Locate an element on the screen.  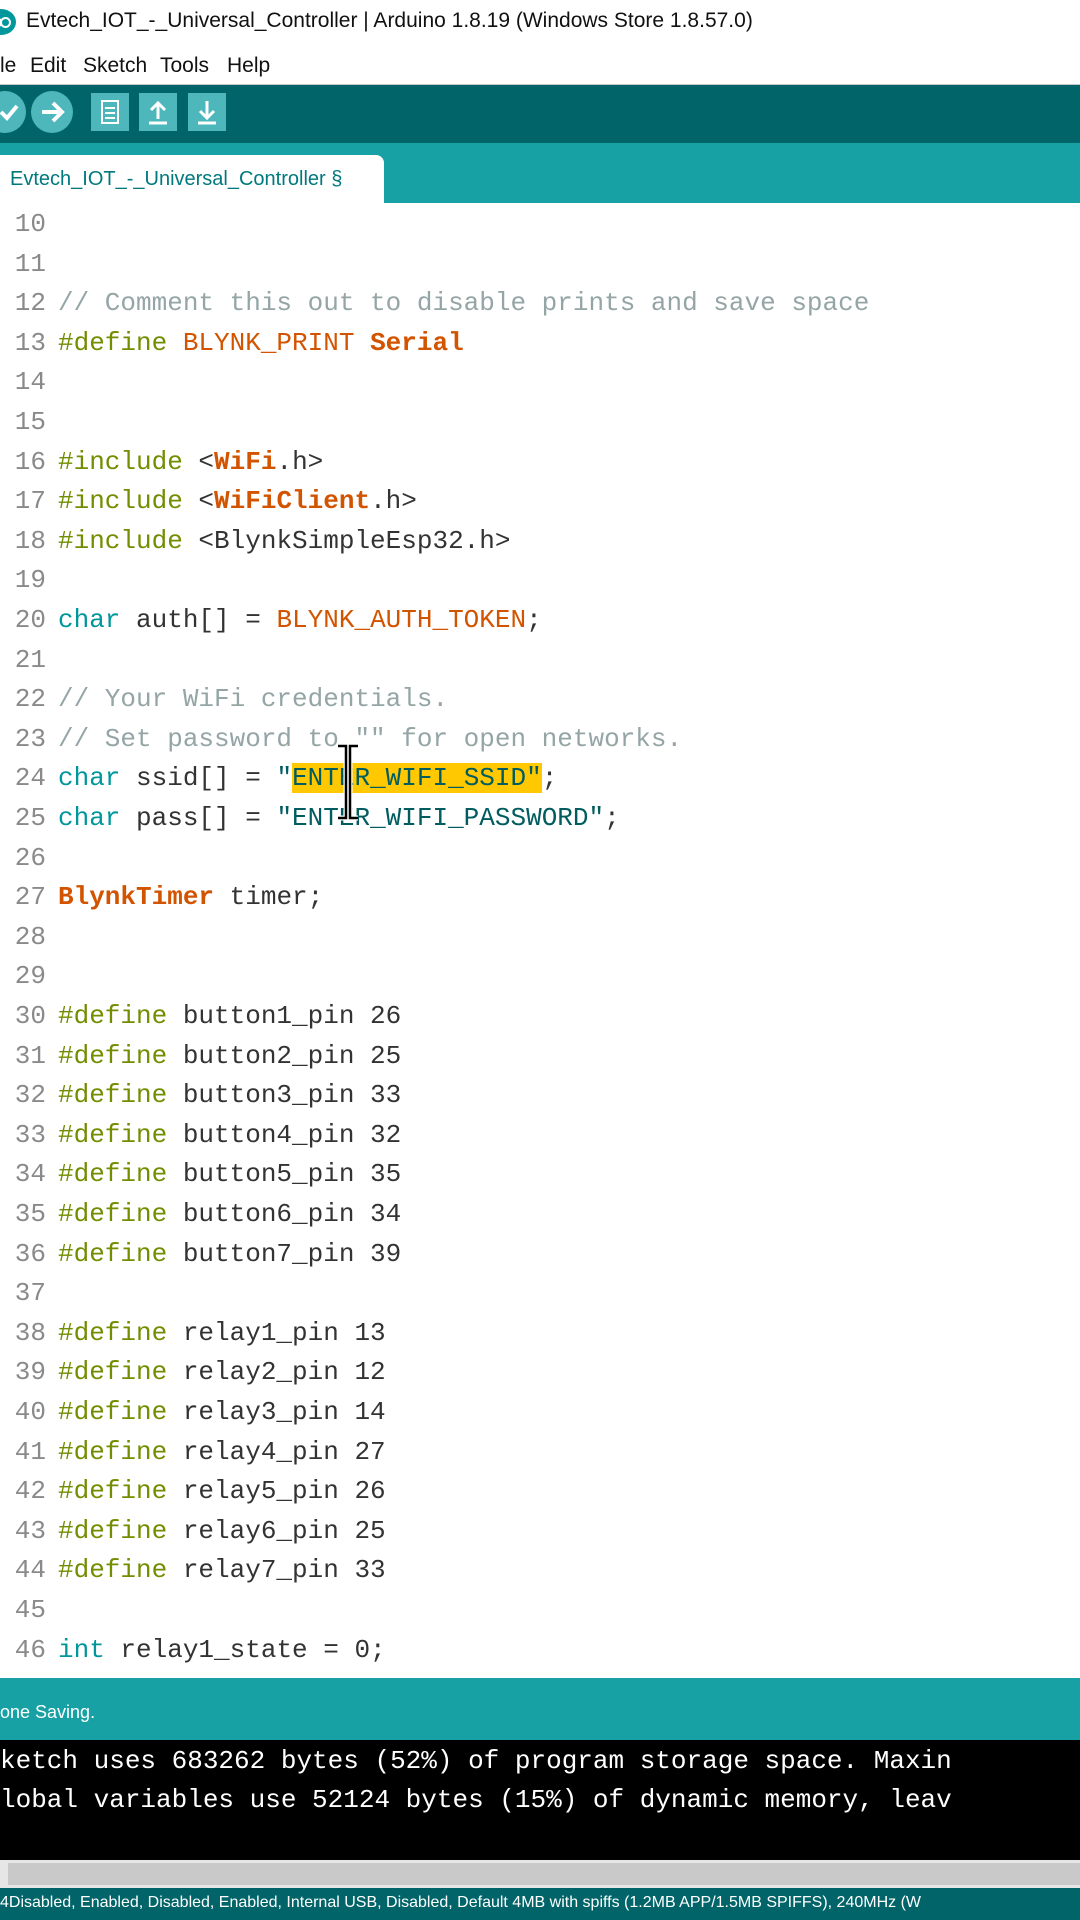
toolbar is located at coordinates (540, 114).